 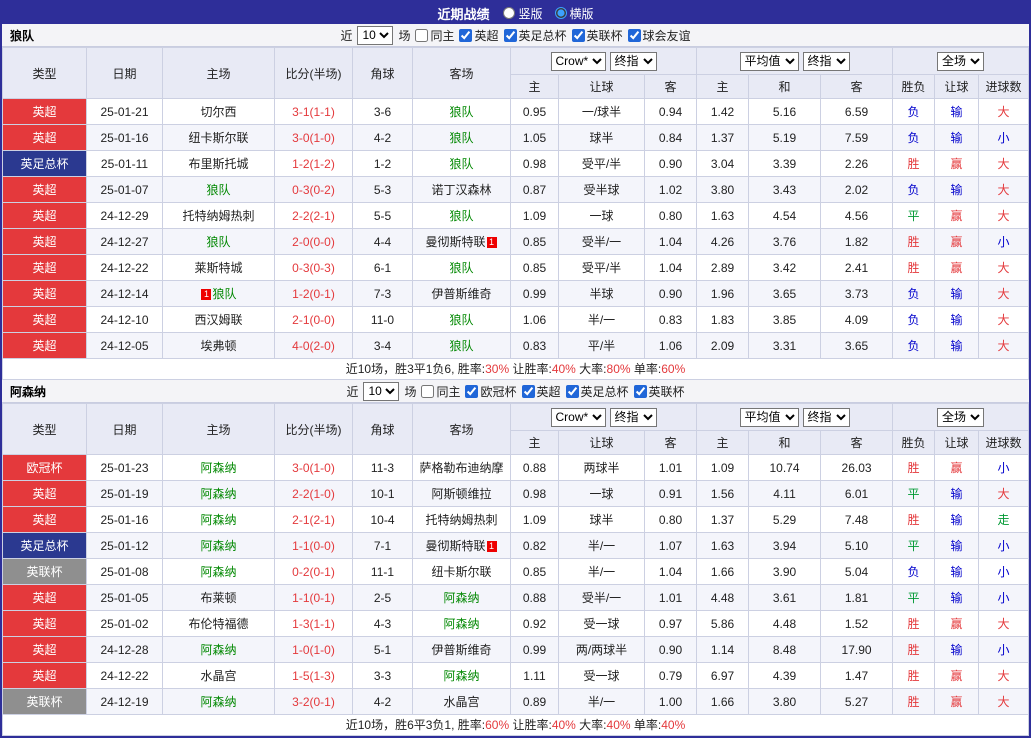 What do you see at coordinates (523, 13) in the screenshot?
I see `layout-radio-vertical: 竖版` at bounding box center [523, 13].